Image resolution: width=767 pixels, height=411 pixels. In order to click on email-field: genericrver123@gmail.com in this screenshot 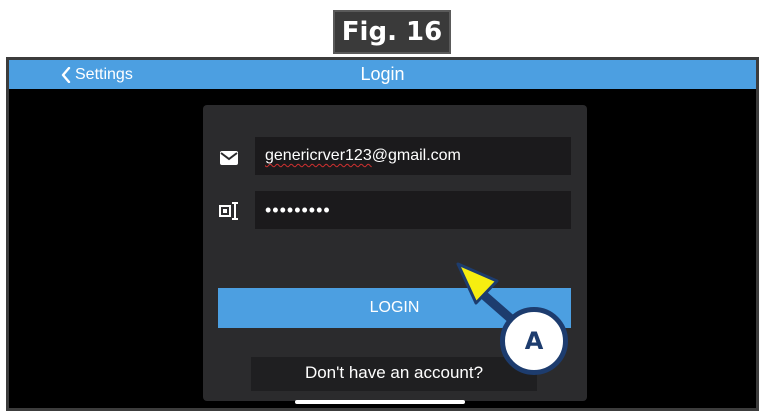, I will do `click(413, 156)`.